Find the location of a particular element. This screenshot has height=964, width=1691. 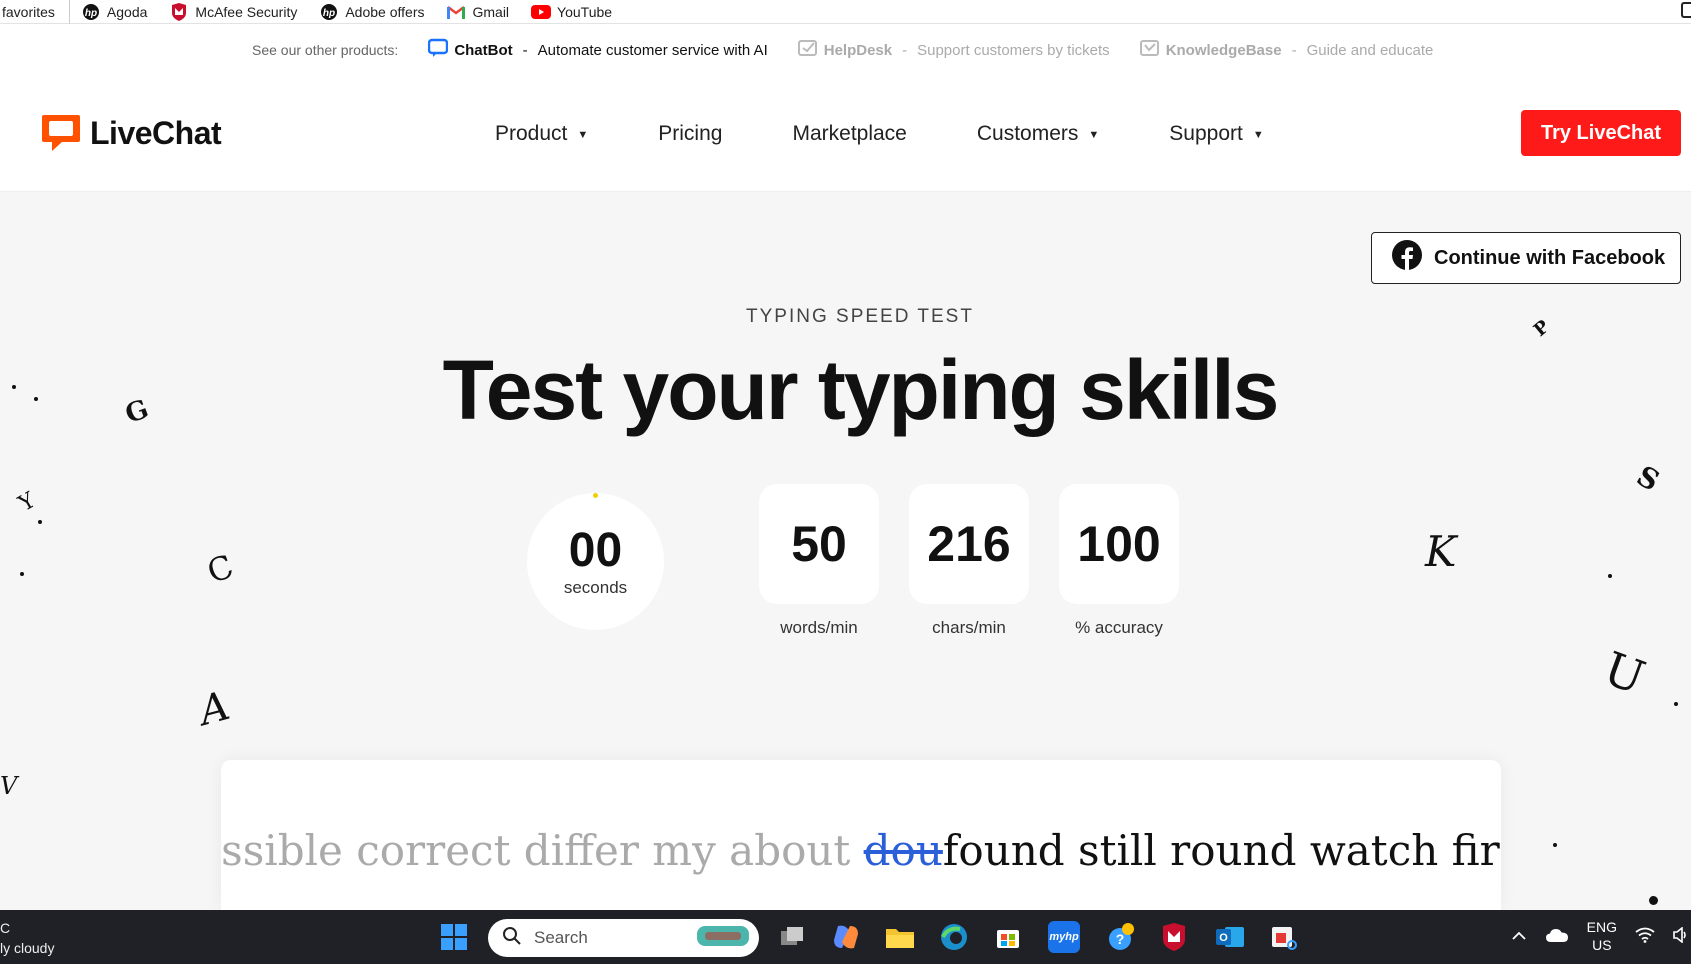

outlook-icon: O is located at coordinates (1230, 937).